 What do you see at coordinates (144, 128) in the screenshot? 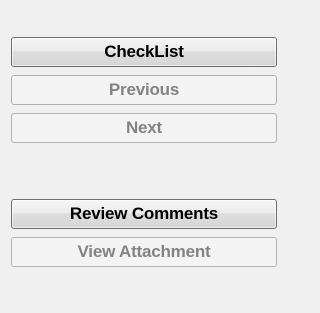
I see `next-button: Next` at bounding box center [144, 128].